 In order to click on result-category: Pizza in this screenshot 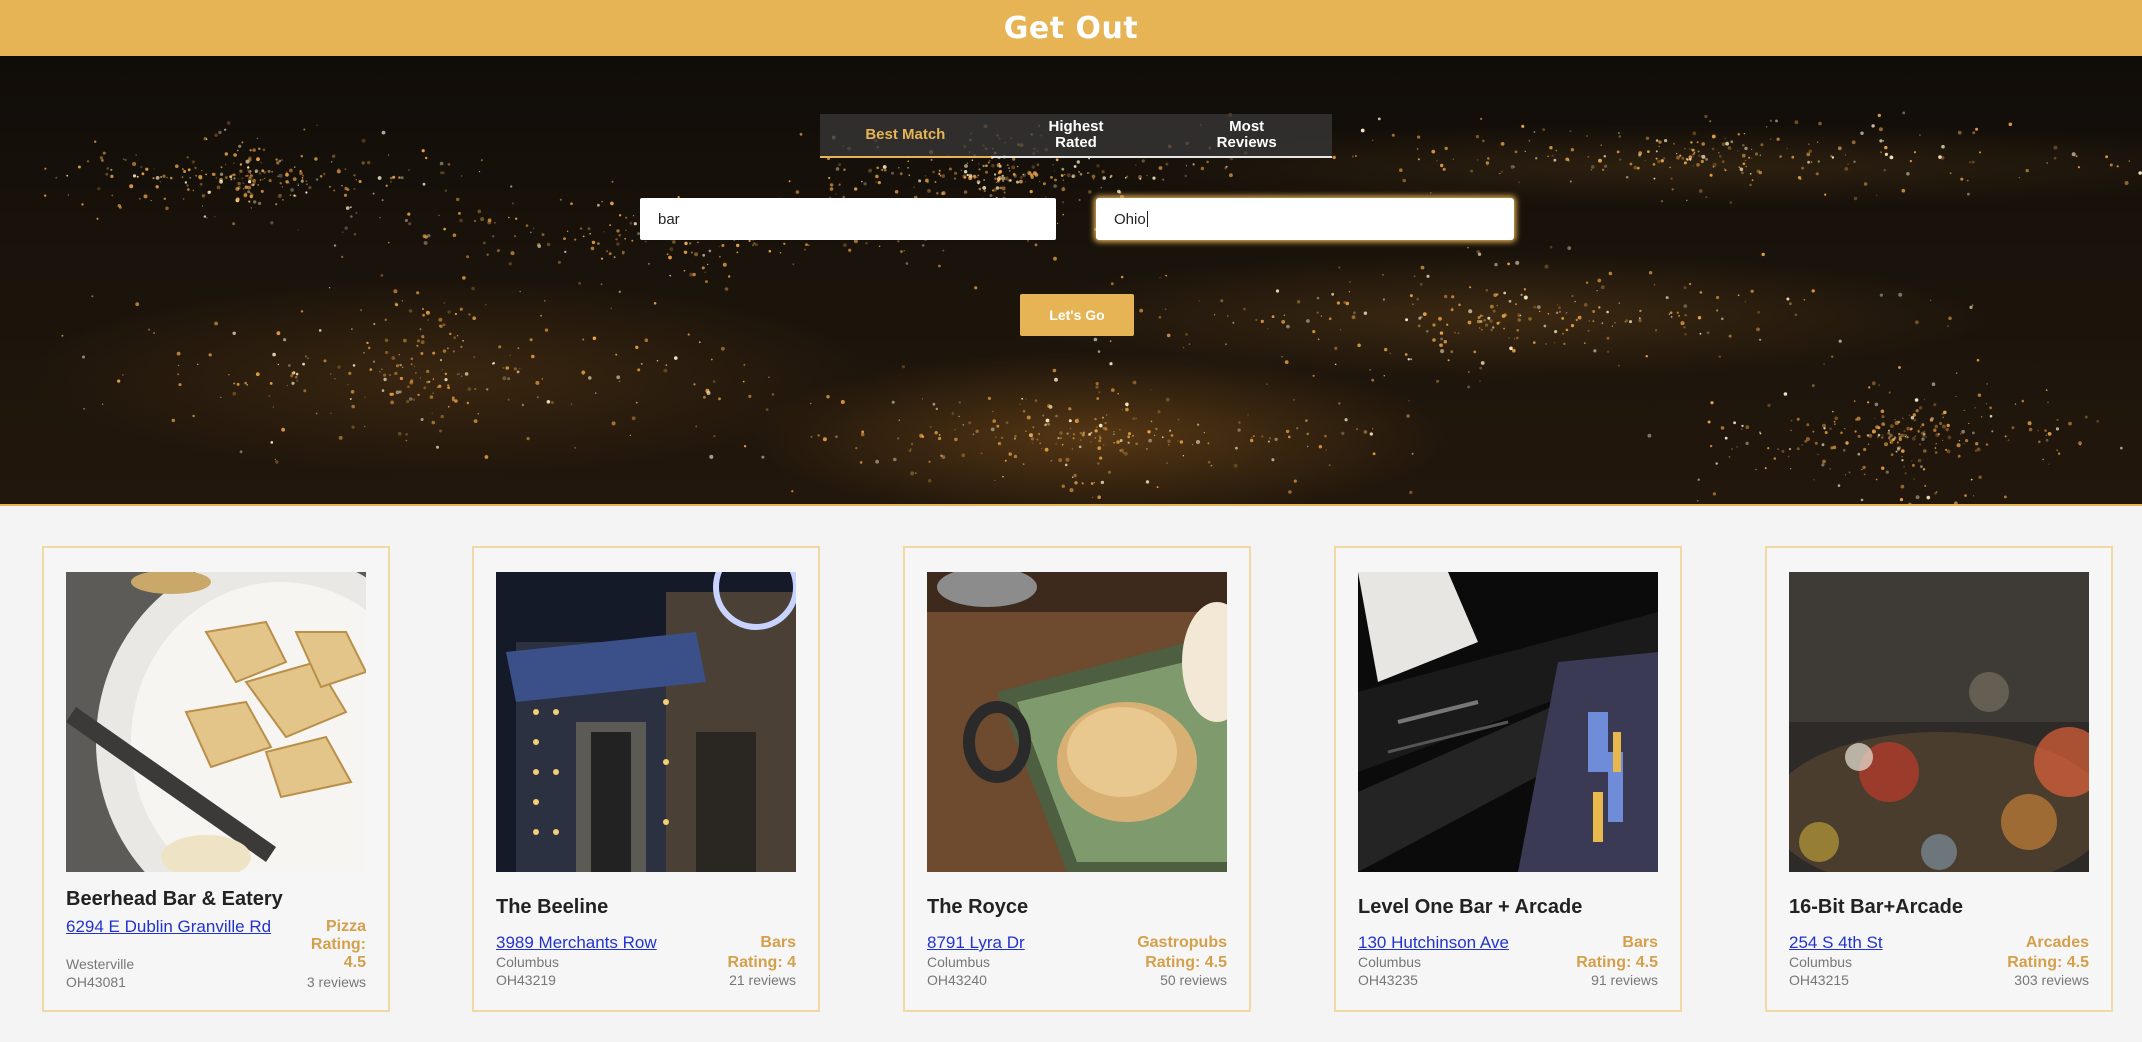, I will do `click(345, 926)`.